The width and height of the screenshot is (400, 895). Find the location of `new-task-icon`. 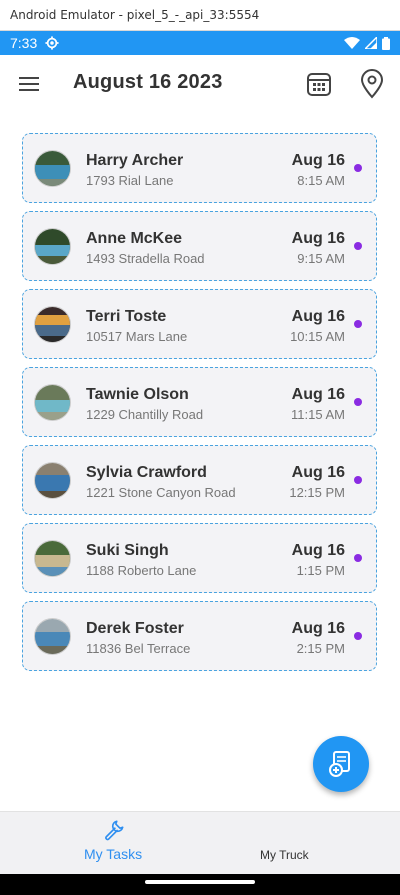

new-task-icon is located at coordinates (339, 764).